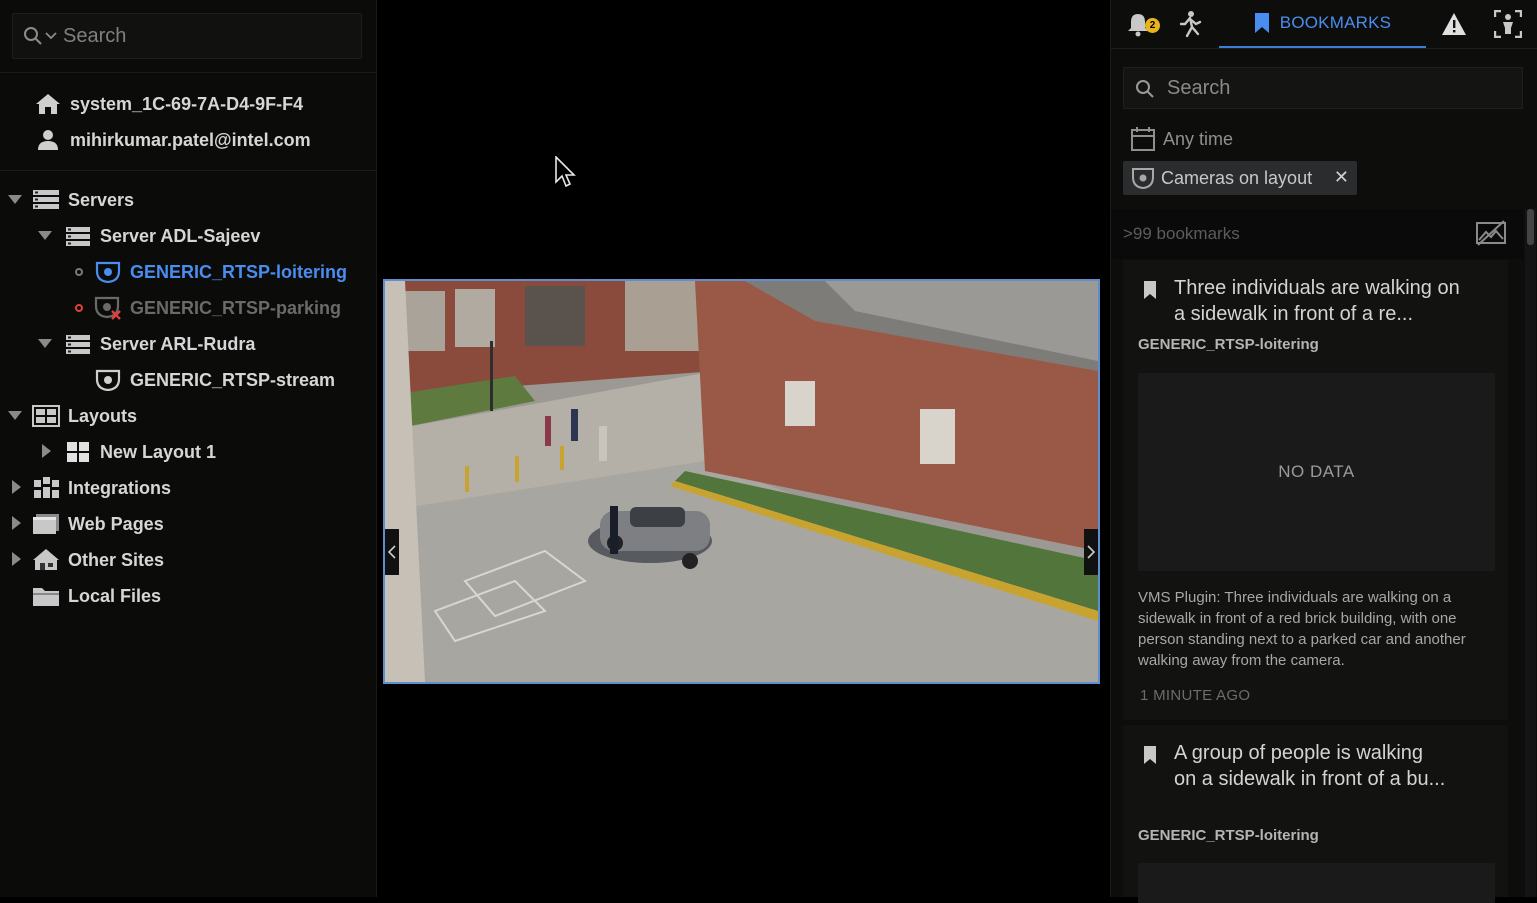  I want to click on tab-objects, so click(1508, 24).